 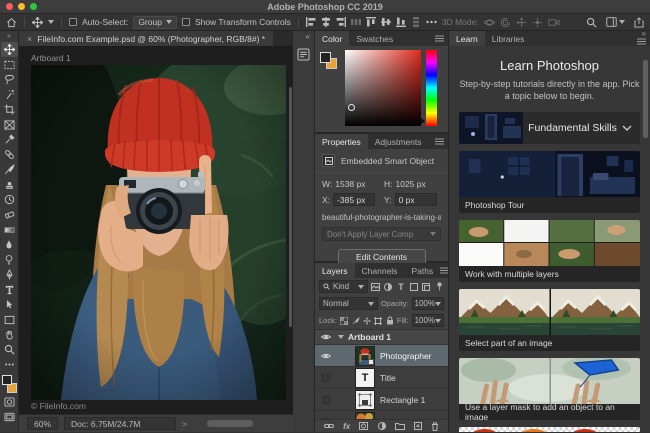 What do you see at coordinates (549, 182) in the screenshot?
I see `tutorial-card-photoshop-tour: Photoshop Tour` at bounding box center [549, 182].